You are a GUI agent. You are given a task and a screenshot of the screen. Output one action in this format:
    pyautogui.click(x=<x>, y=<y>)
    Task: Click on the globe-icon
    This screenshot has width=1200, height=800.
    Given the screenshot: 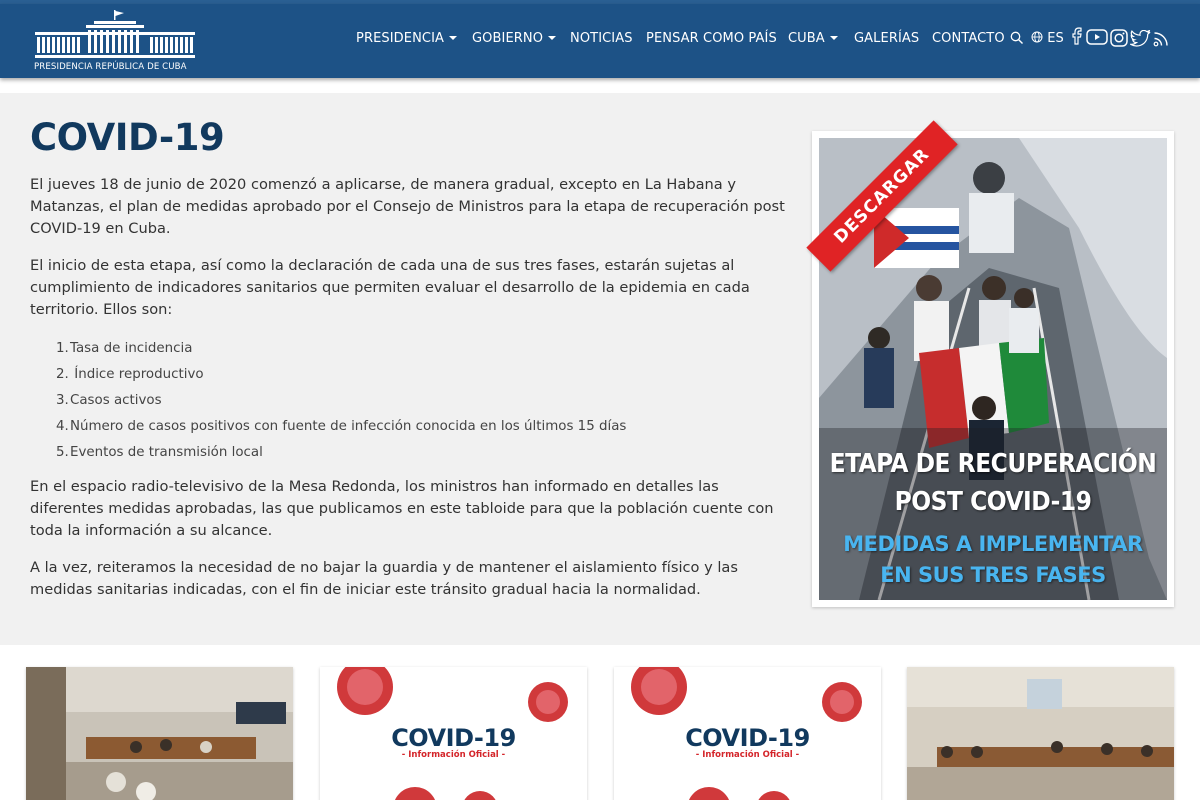 What is the action you would take?
    pyautogui.click(x=1037, y=37)
    